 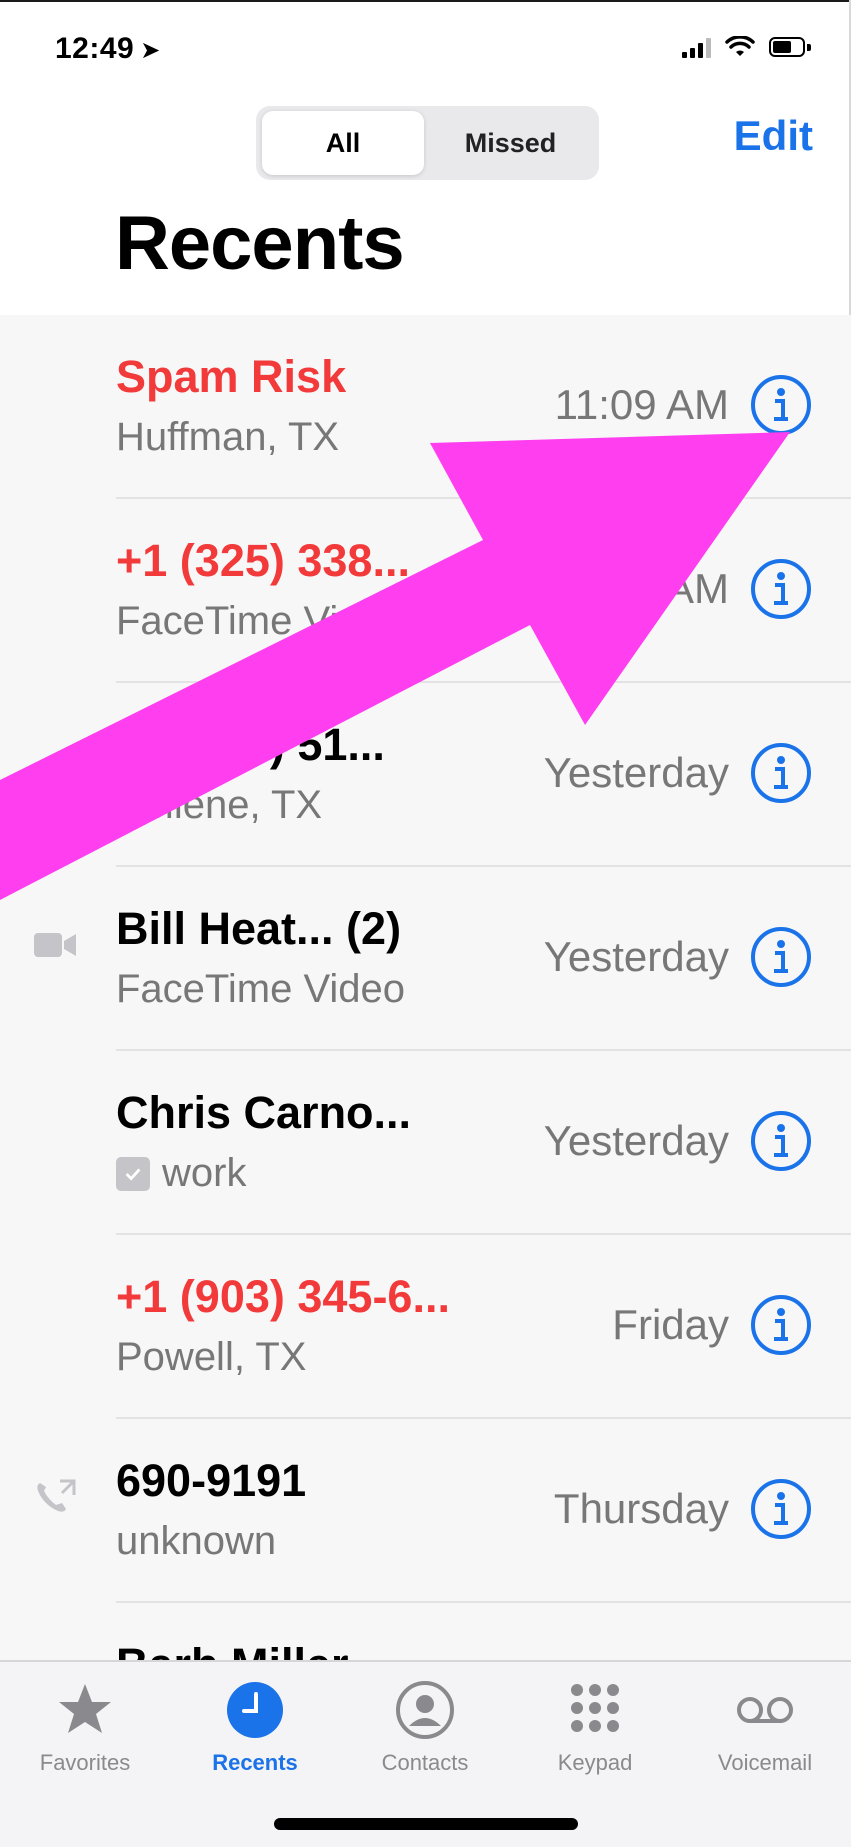 I want to click on tab-favorites: Favorites, so click(x=85, y=1728).